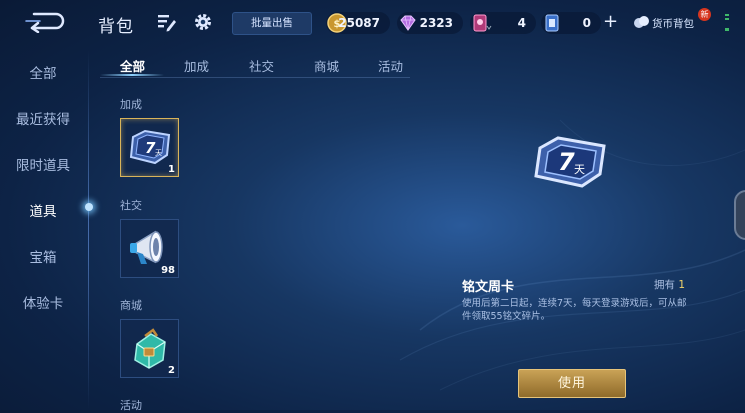  What do you see at coordinates (43, 164) in the screenshot?
I see `sidebar-item-limited: 限时道具` at bounding box center [43, 164].